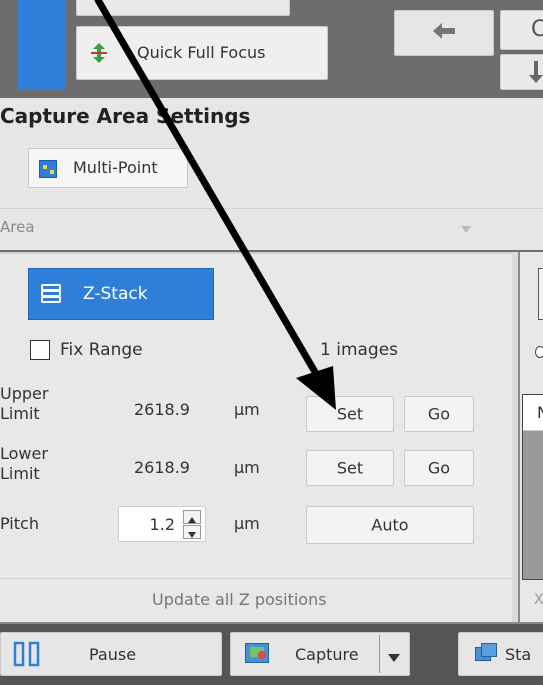  Describe the element at coordinates (101, 350) in the screenshot. I see `fix-range-label: Fix Range` at that location.